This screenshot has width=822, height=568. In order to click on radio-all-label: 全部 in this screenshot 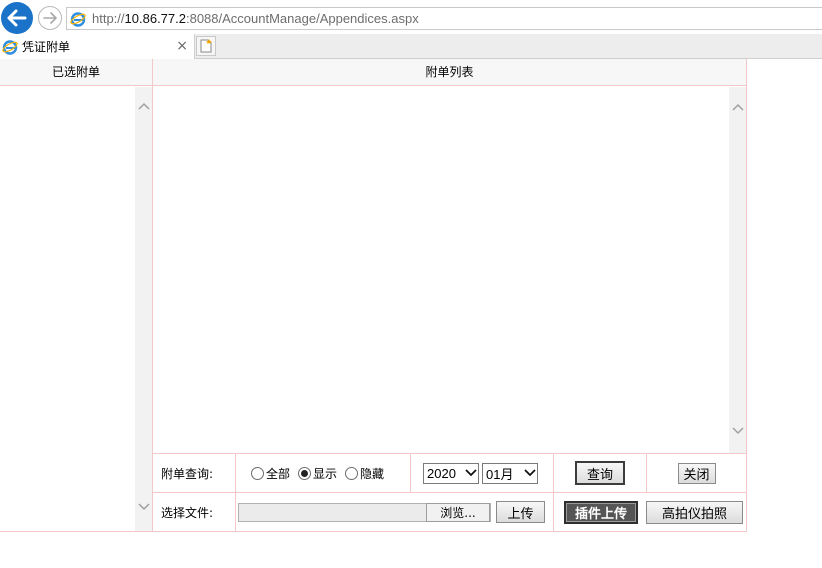, I will do `click(278, 473)`.